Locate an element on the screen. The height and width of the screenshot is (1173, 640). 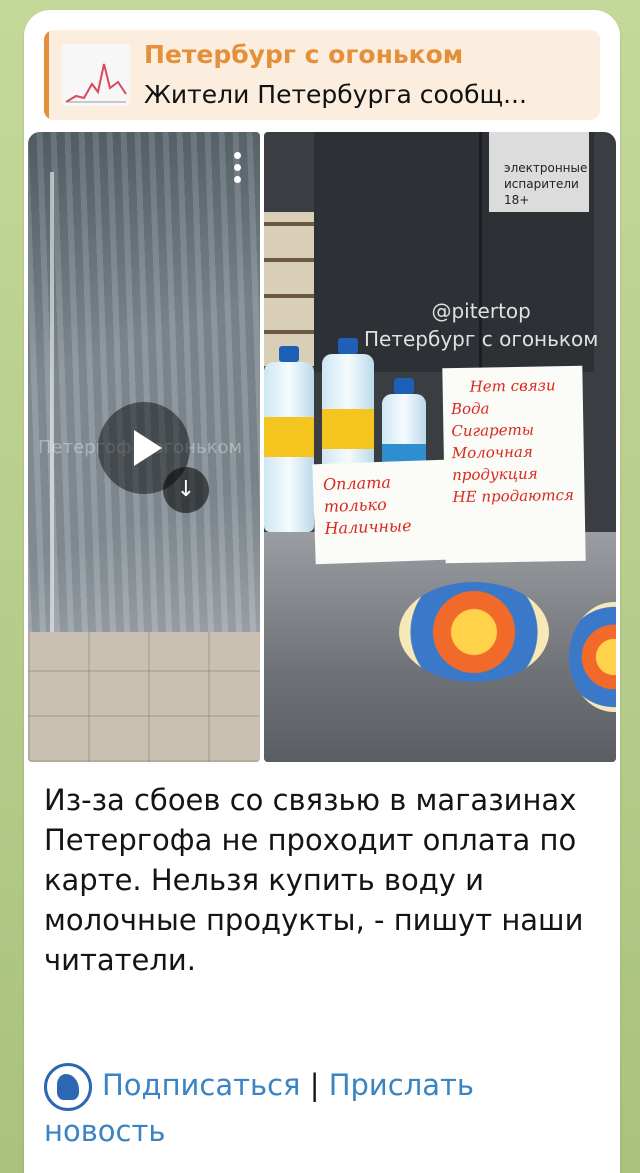
more-vertical-icon is located at coordinates (239, 170).